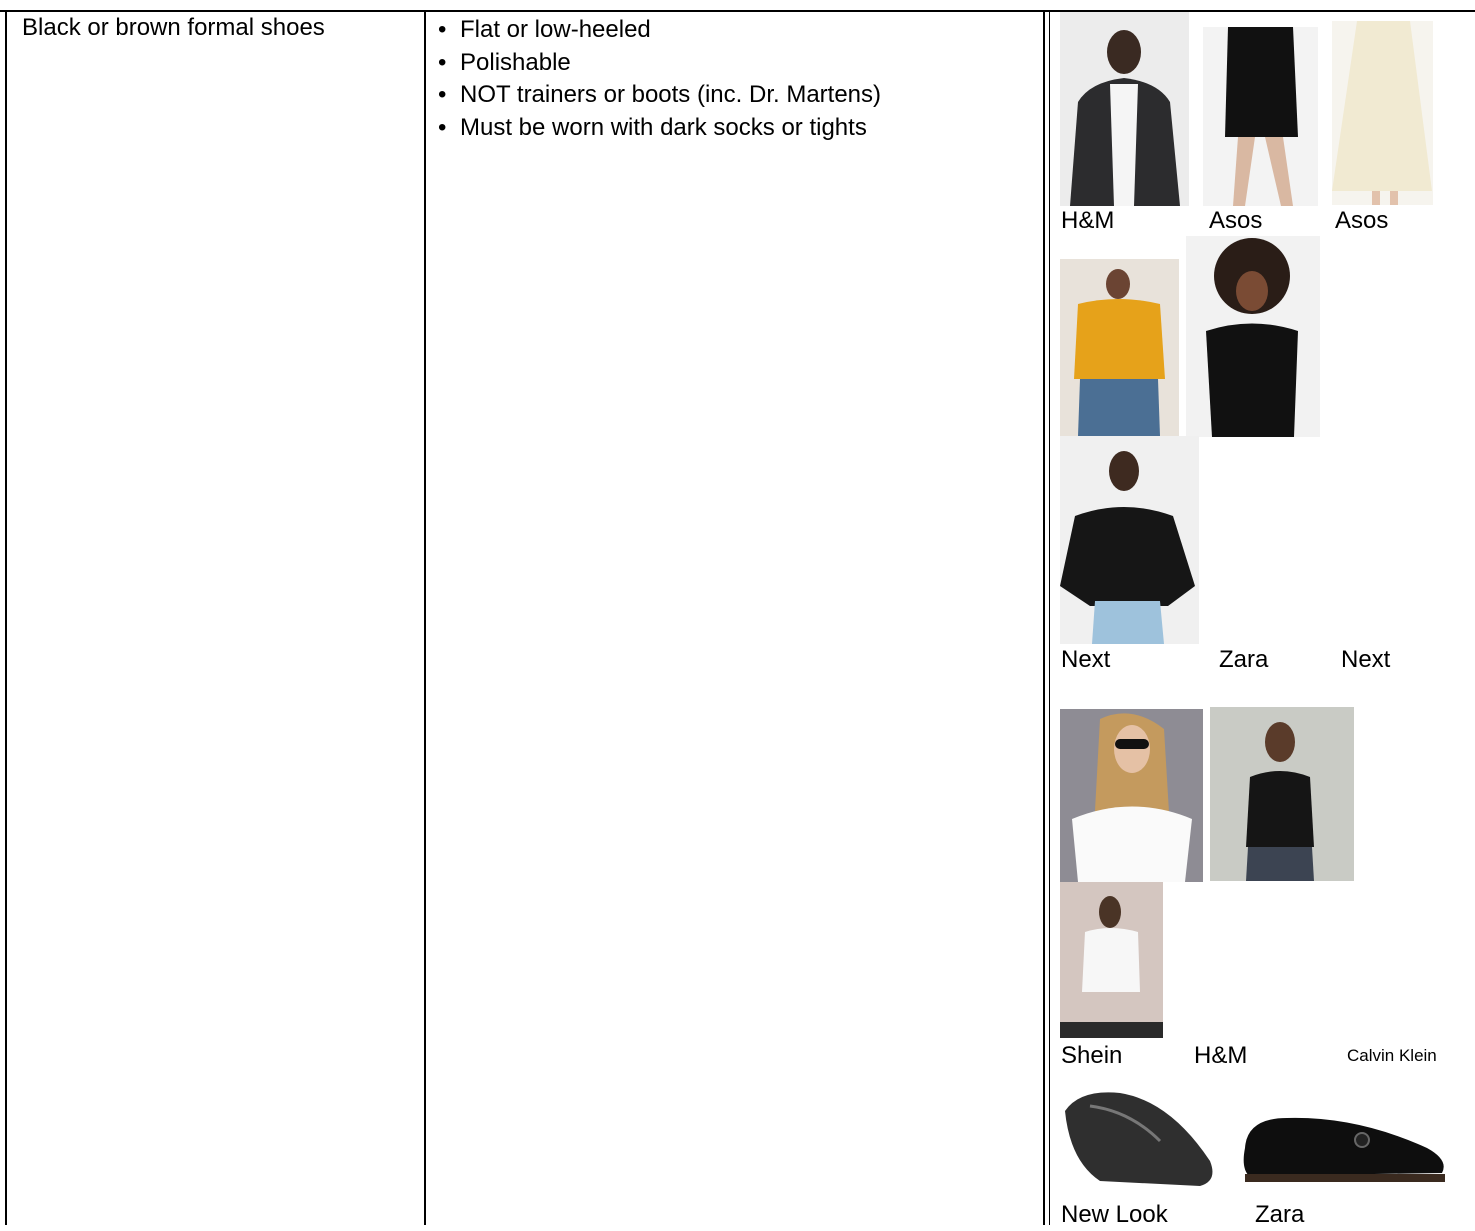  What do you see at coordinates (1092, 1055) in the screenshot?
I see `brand-label: Shein` at bounding box center [1092, 1055].